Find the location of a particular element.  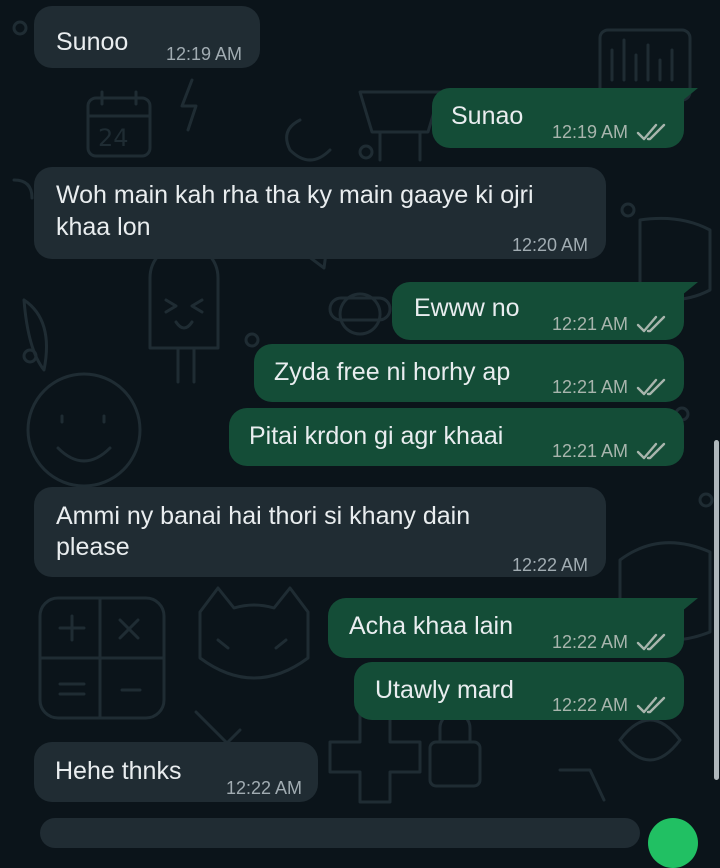

message-text: Pitai krdon gi agr khaai is located at coordinates (376, 436).